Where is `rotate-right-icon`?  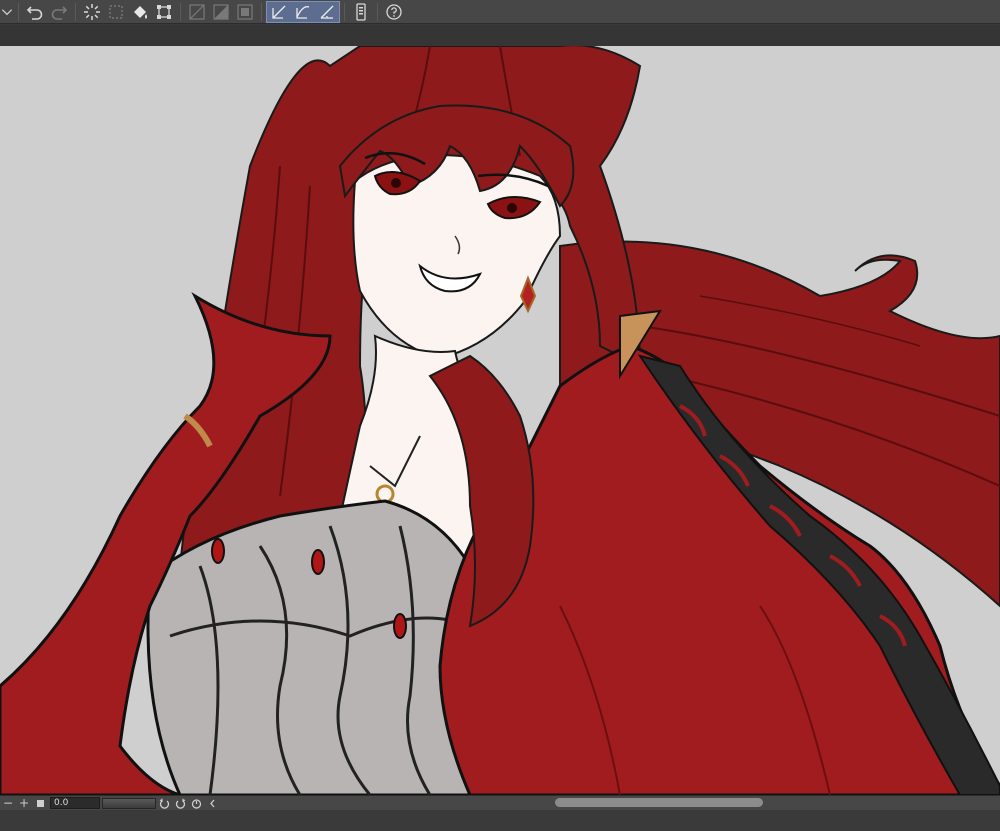
rotate-right-icon is located at coordinates (180, 803).